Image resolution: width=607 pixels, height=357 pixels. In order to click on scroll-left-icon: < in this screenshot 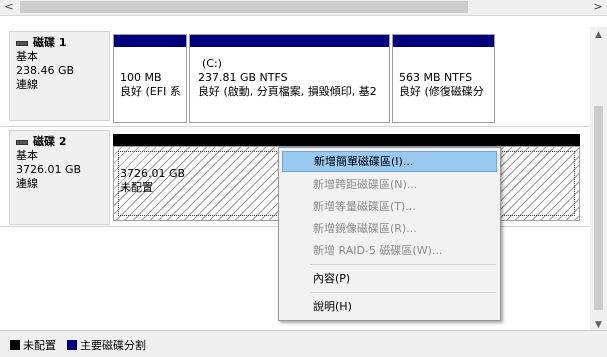, I will do `click(9, 7)`.